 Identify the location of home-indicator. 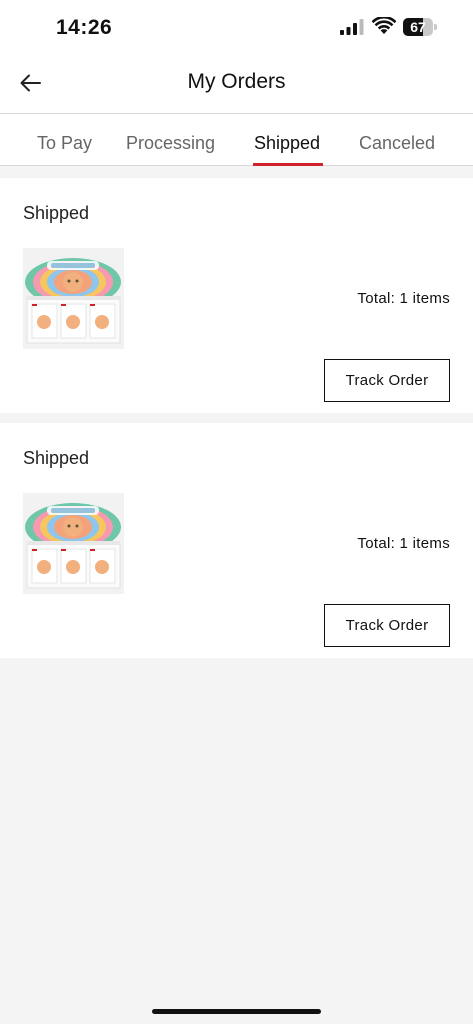
(236, 1011).